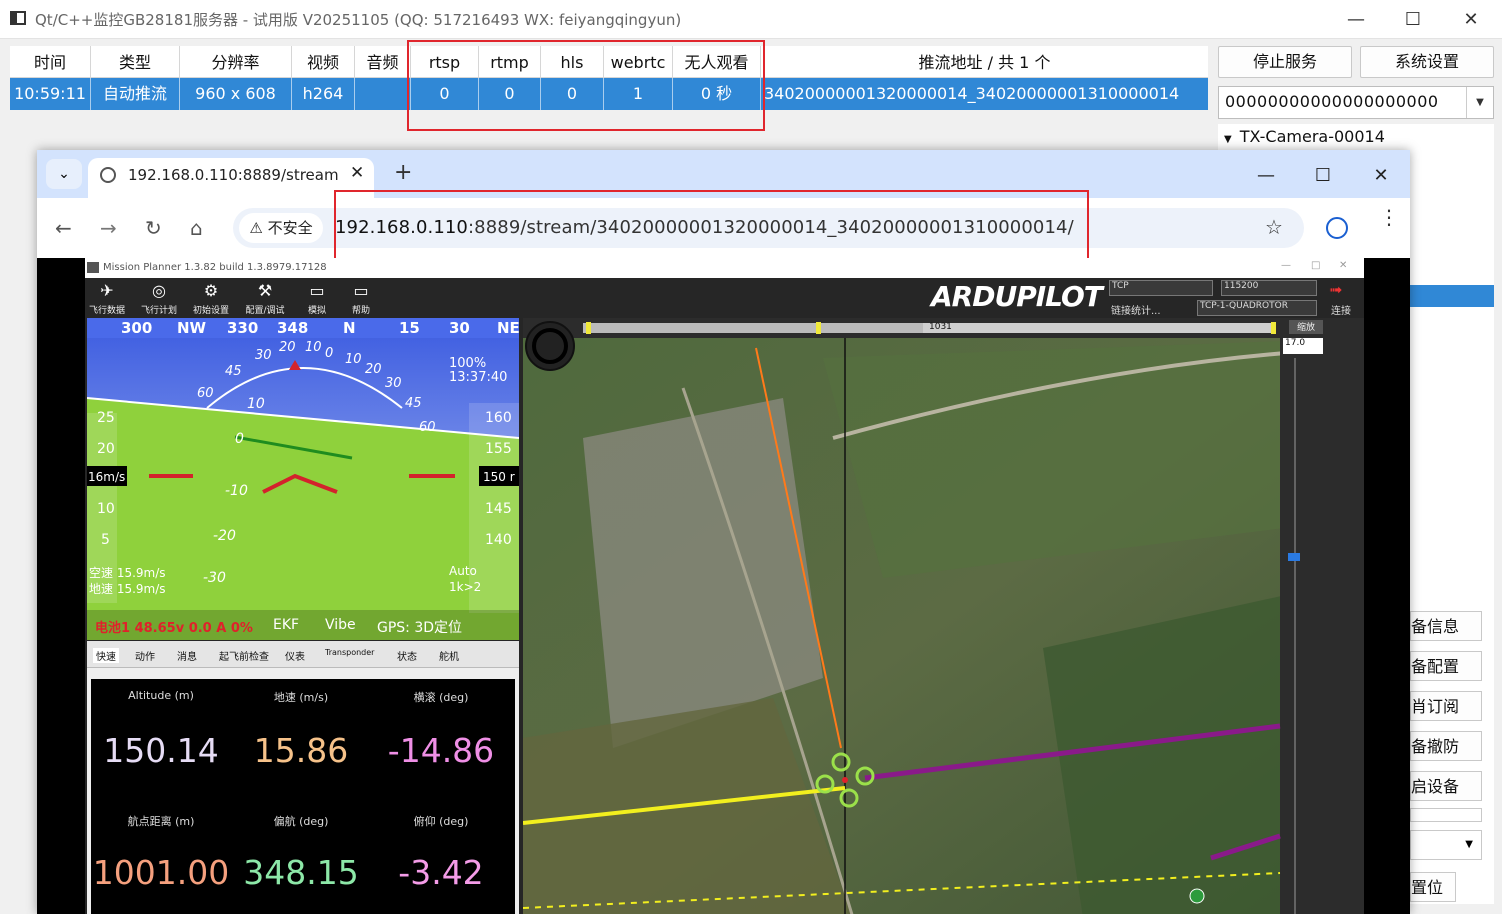  What do you see at coordinates (301, 821) in the screenshot?
I see `quick-label: 偏航 (deg)` at bounding box center [301, 821].